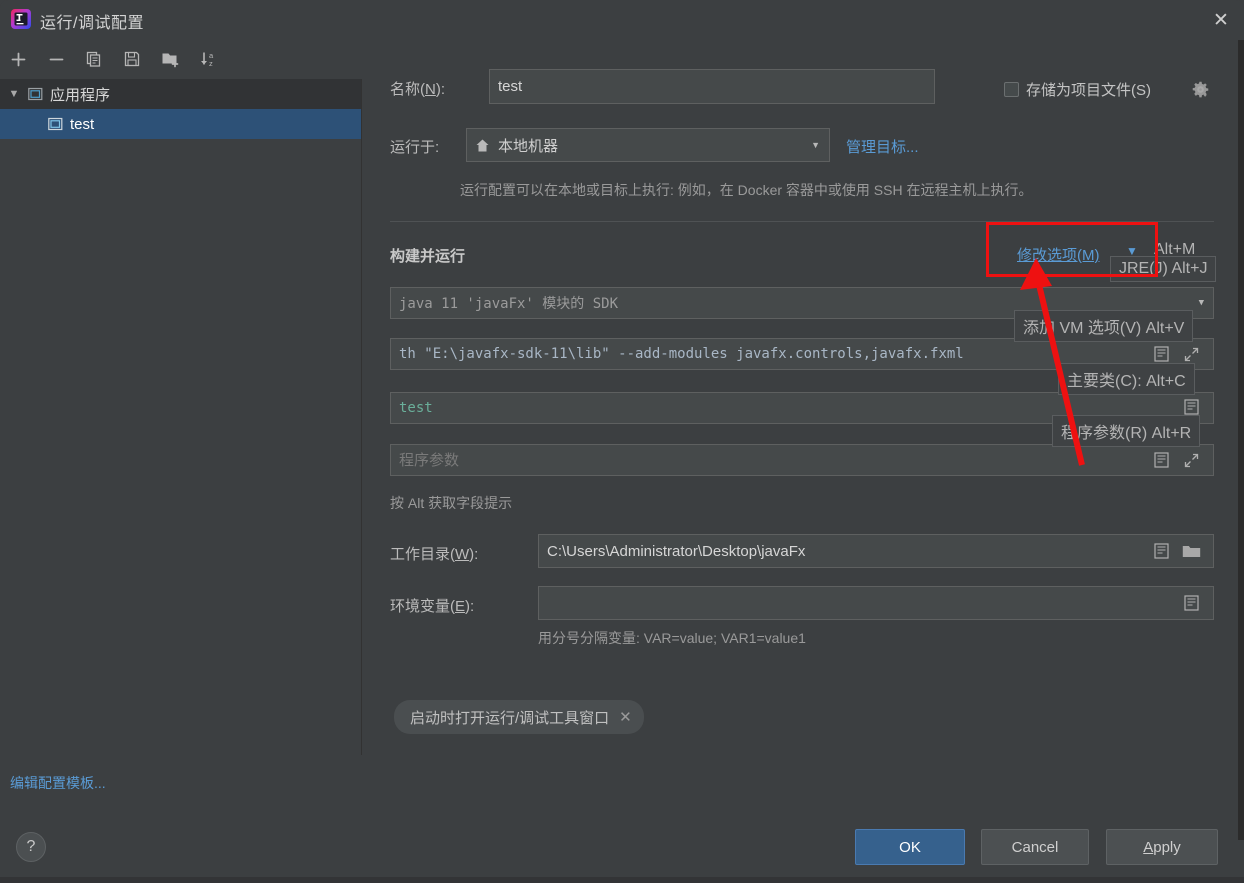  Describe the element at coordinates (1191, 603) in the screenshot. I see `env-vars-edit-icon` at that location.